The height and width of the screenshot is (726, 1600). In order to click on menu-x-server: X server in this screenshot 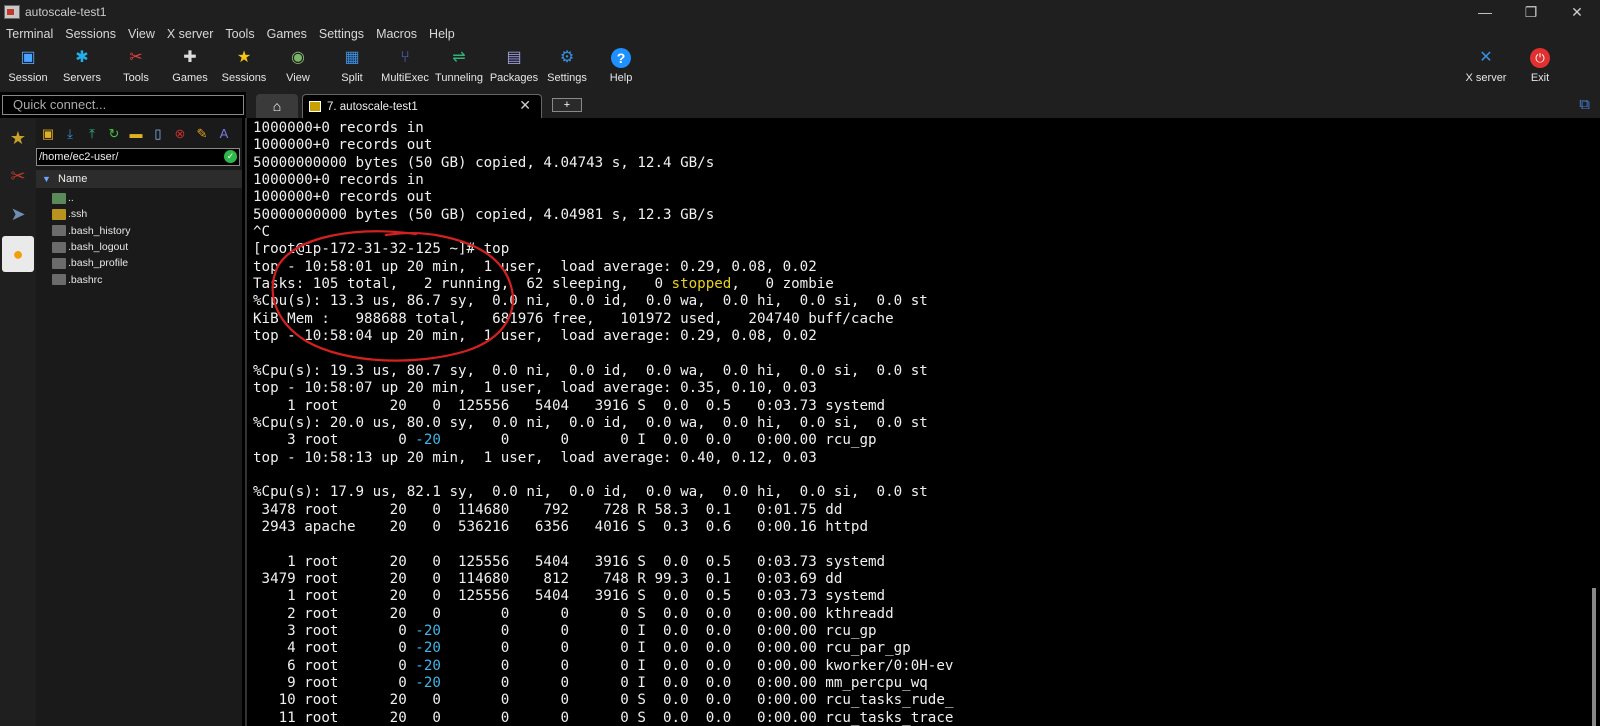, I will do `click(190, 34)`.